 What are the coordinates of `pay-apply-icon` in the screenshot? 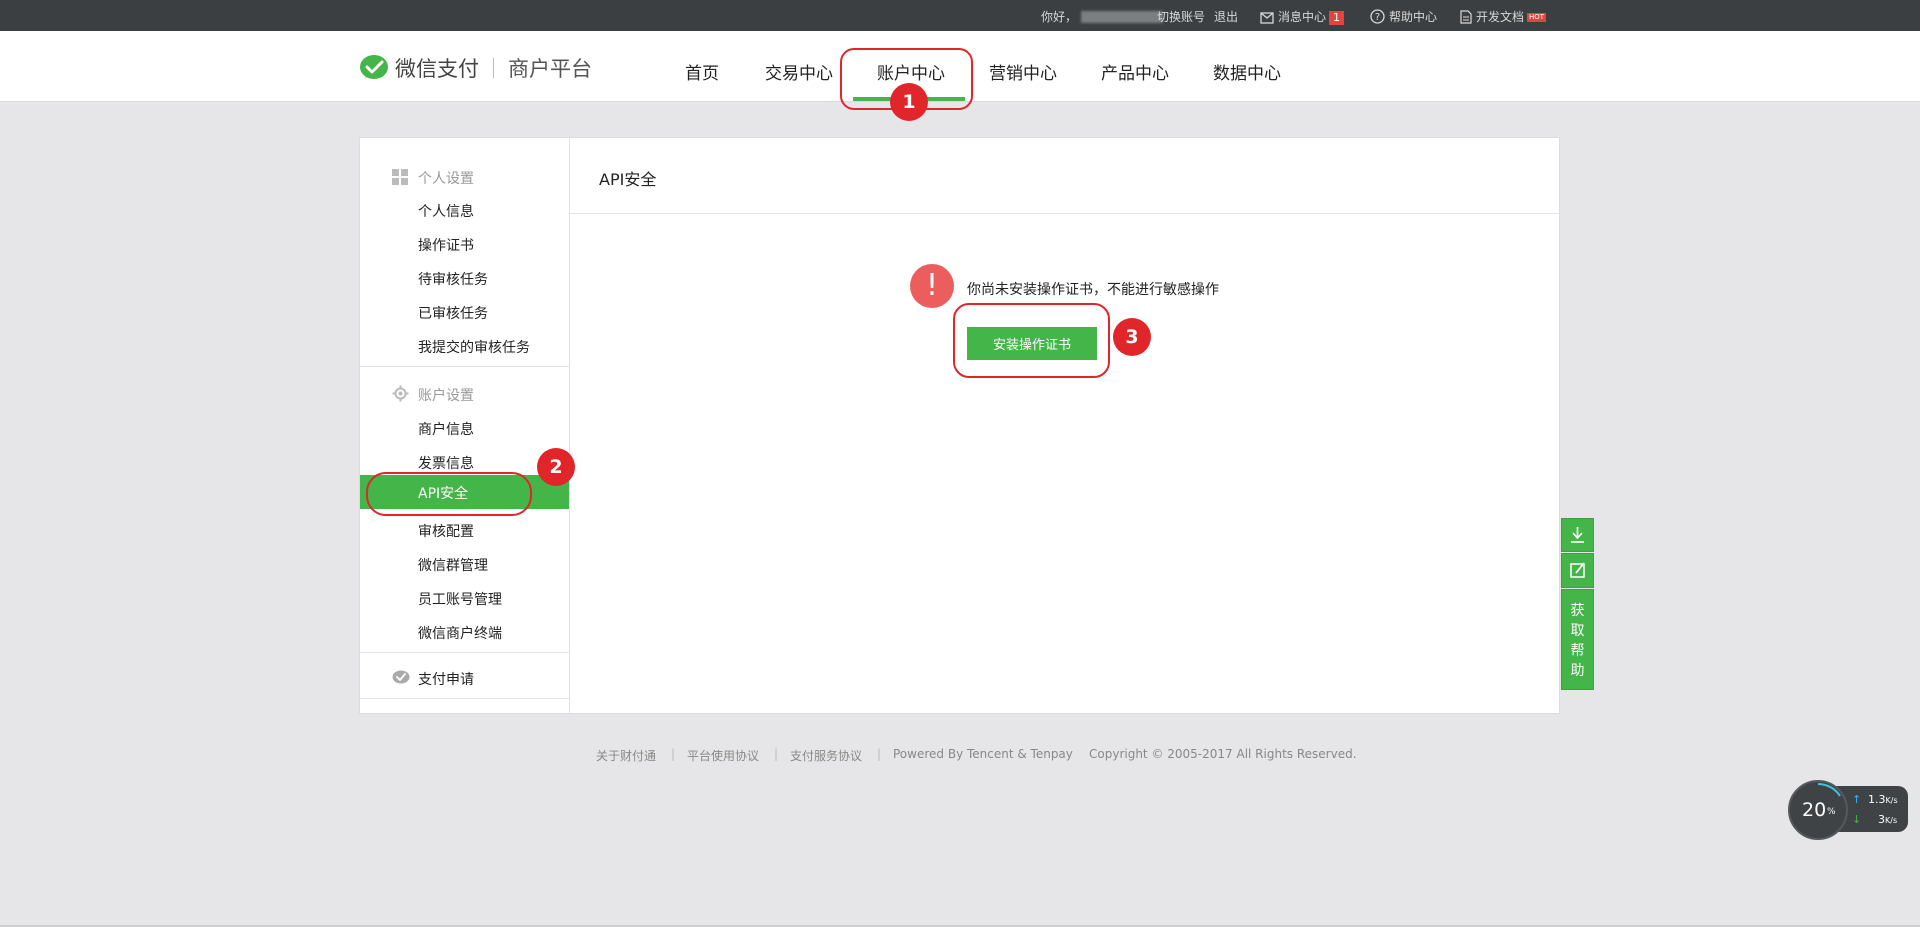 It's located at (401, 677).